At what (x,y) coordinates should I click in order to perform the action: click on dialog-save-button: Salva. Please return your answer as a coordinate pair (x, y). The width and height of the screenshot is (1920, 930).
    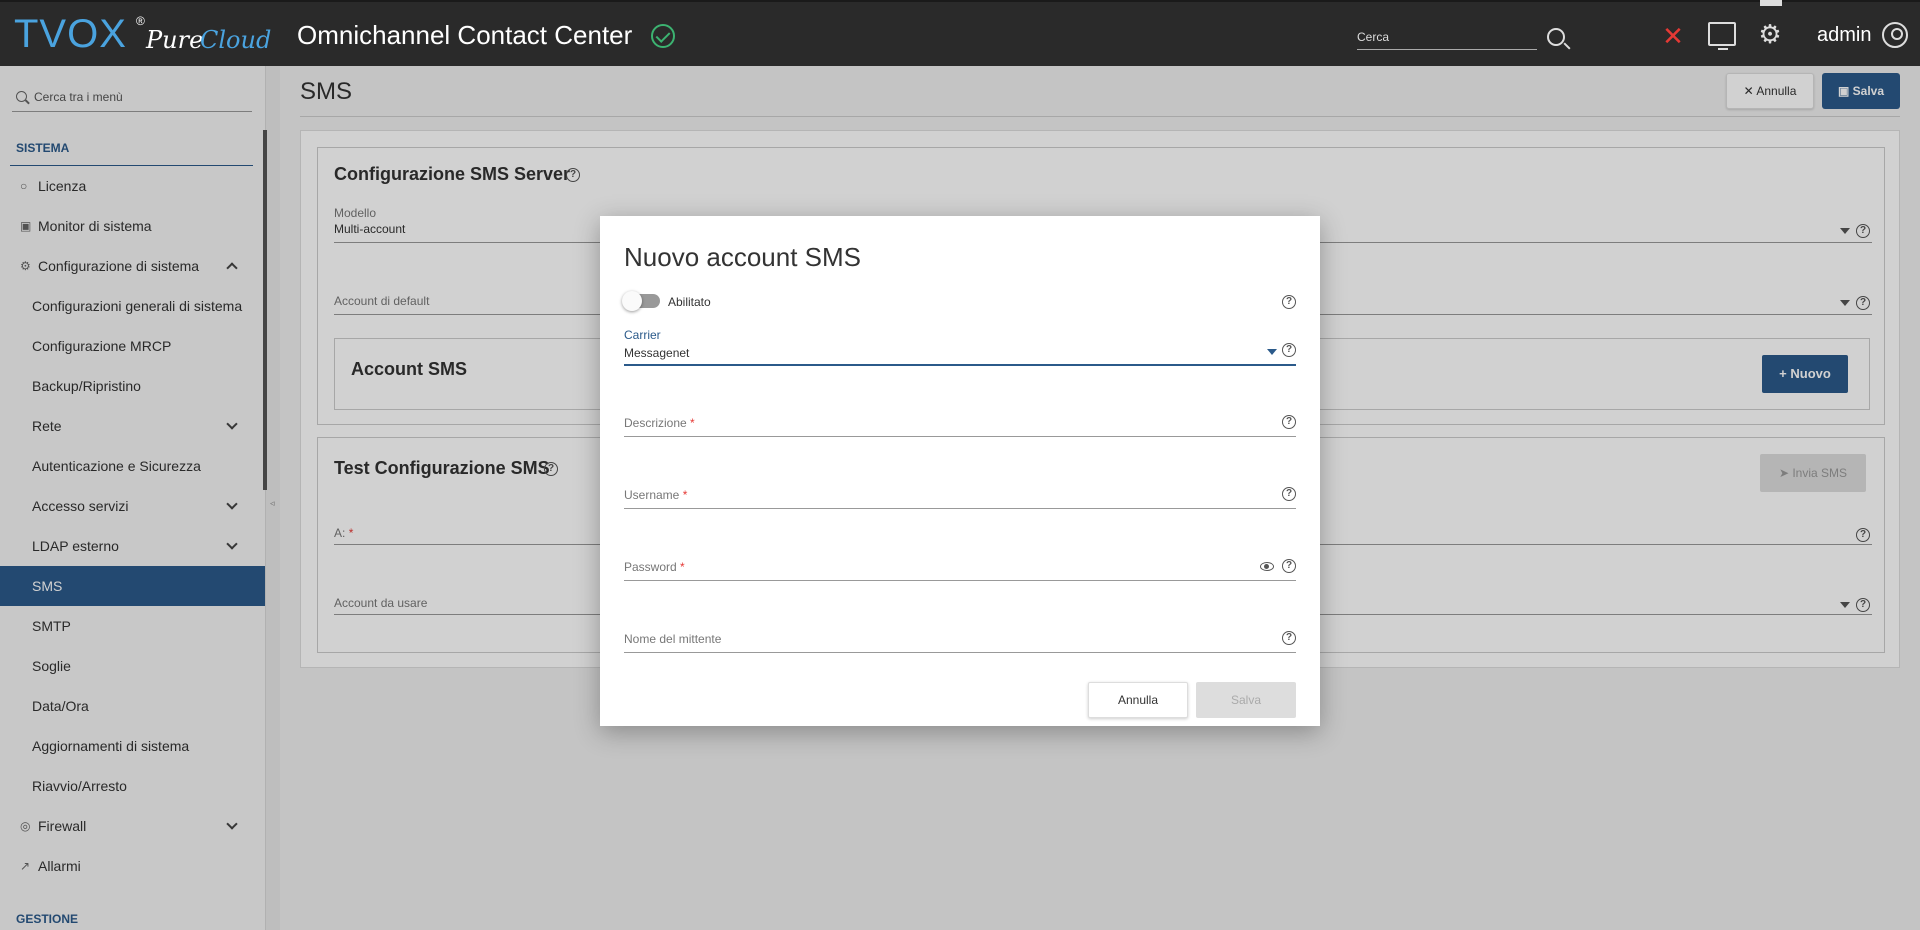
    Looking at the image, I should click on (1246, 700).